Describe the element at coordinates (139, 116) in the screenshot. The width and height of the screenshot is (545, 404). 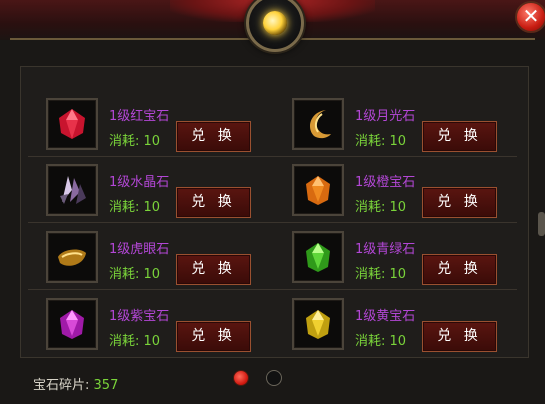
I see `gem-name: 1级红宝石` at that location.